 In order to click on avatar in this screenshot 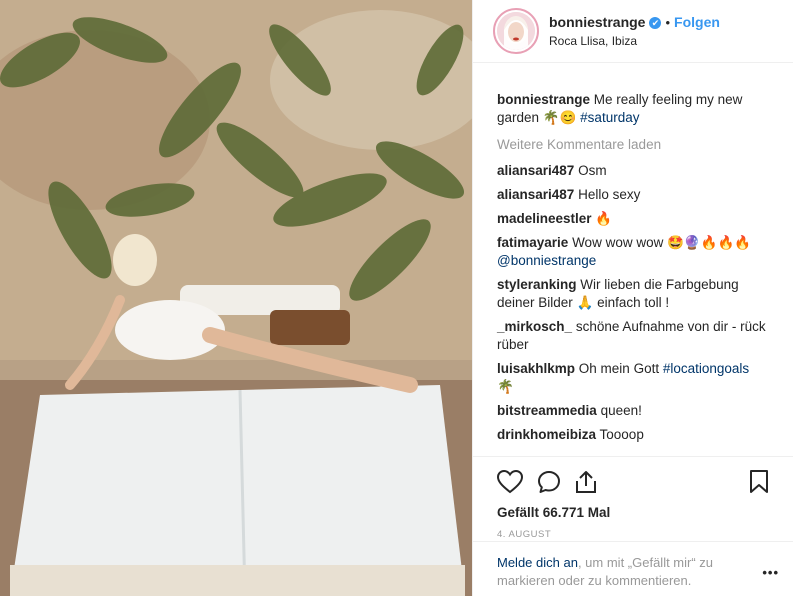, I will do `click(516, 31)`.